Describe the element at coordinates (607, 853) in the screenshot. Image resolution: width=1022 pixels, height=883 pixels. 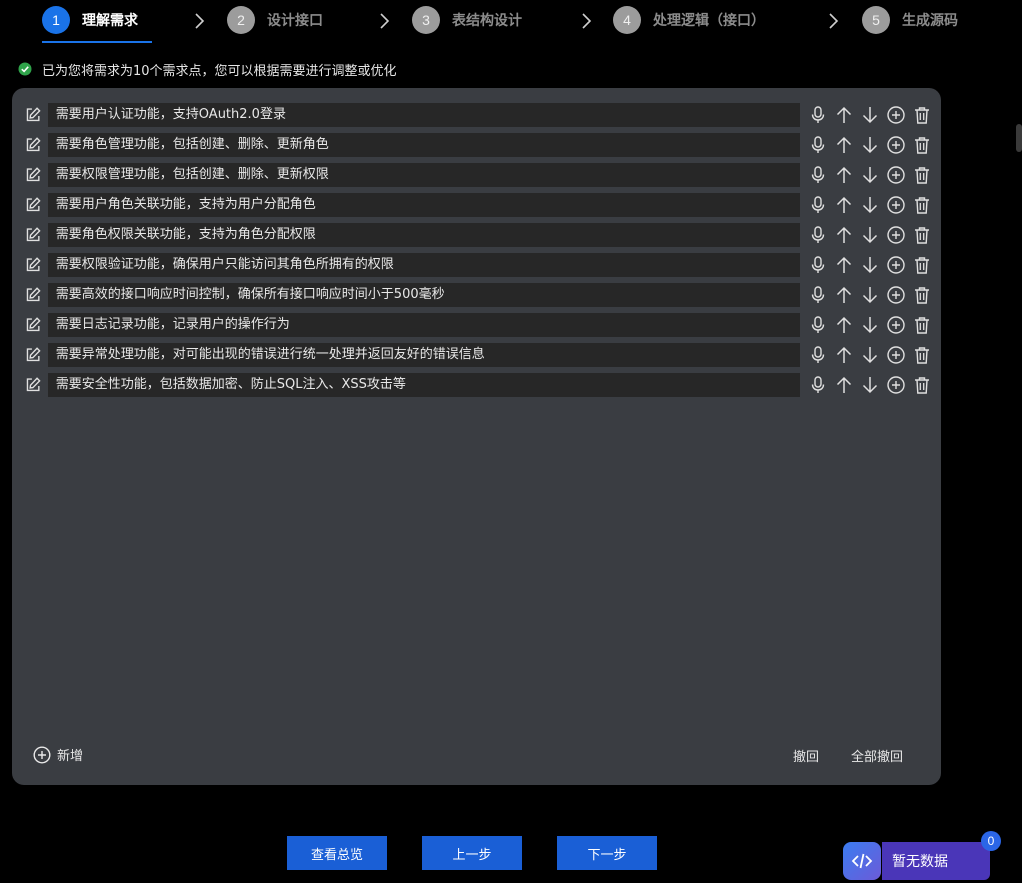
I see `next-step-button: 下一步` at that location.